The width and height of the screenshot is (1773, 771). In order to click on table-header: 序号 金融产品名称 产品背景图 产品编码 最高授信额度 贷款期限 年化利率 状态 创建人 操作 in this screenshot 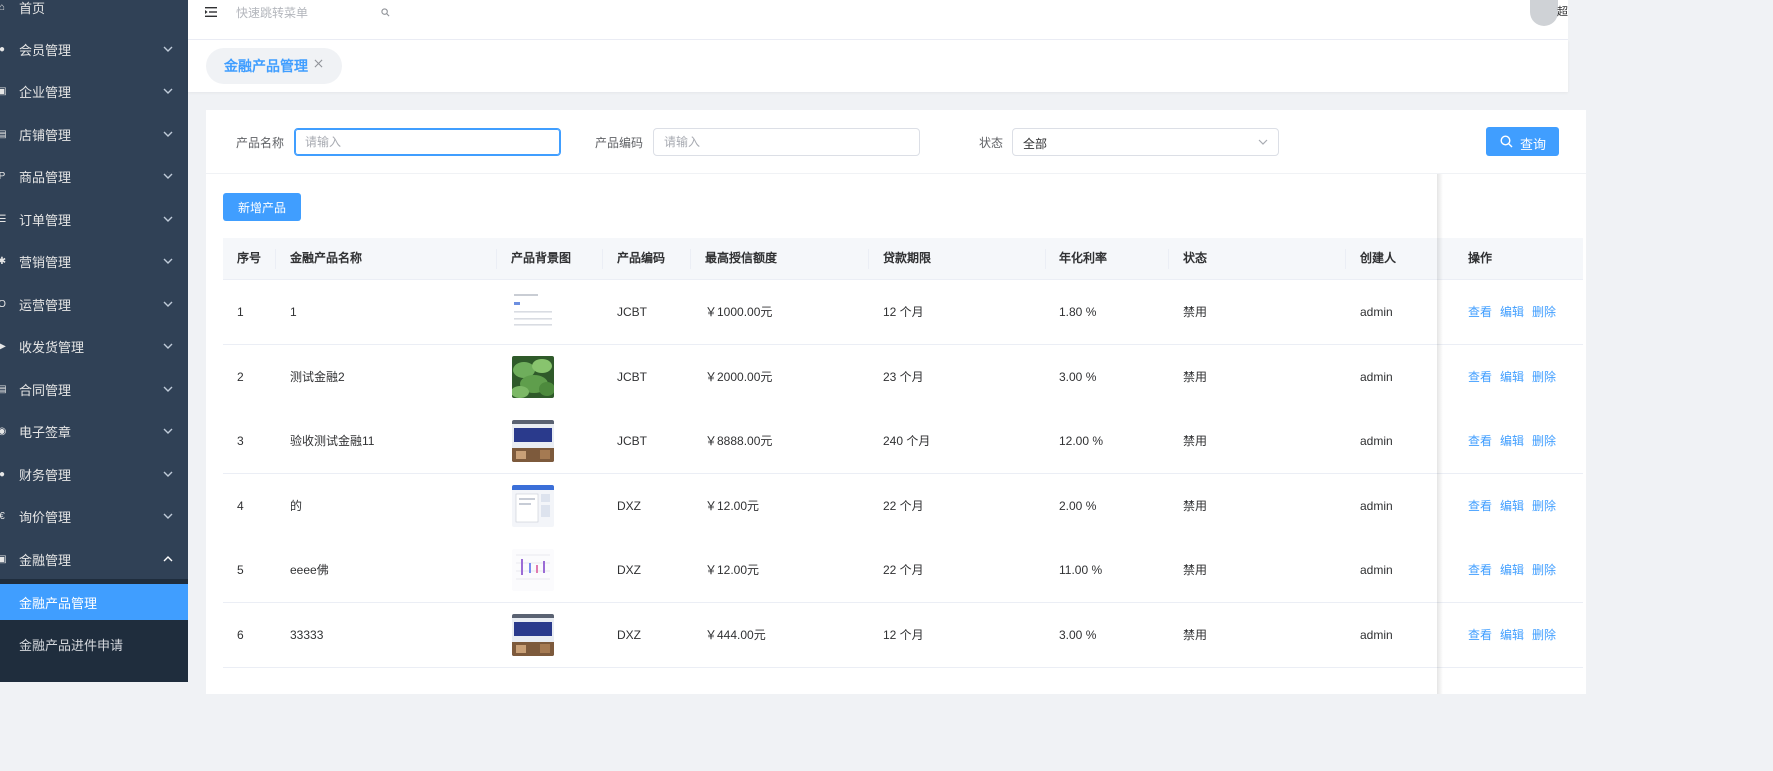, I will do `click(903, 259)`.